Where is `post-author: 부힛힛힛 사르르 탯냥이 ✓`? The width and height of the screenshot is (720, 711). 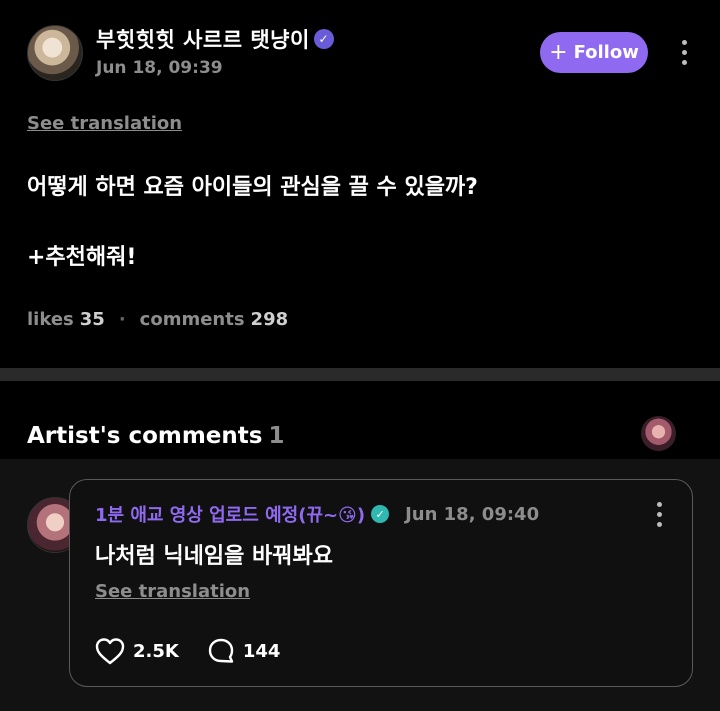
post-author: 부힛힛힛 사르르 탯냥이 ✓ is located at coordinates (215, 39).